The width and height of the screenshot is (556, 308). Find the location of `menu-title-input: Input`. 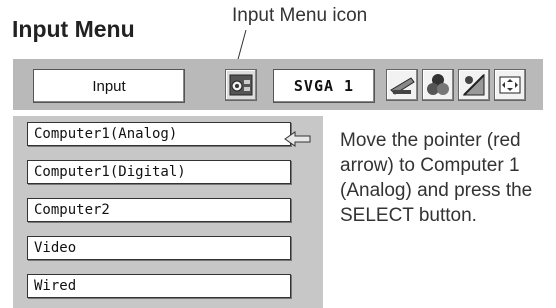

menu-title-input: Input is located at coordinates (109, 86).